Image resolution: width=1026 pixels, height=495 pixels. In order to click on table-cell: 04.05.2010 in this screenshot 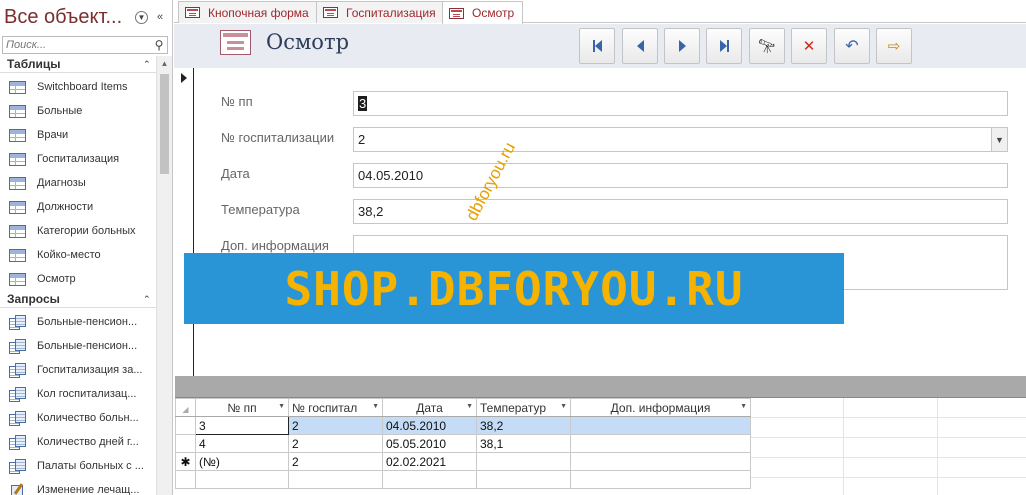, I will do `click(429, 425)`.